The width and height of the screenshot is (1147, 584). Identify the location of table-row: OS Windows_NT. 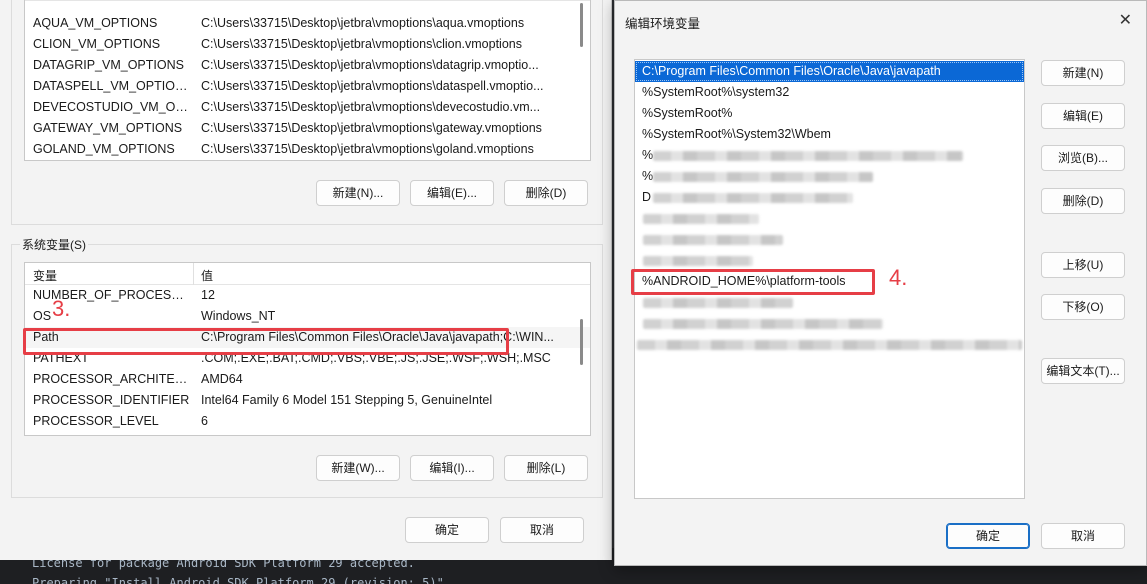
(307, 316).